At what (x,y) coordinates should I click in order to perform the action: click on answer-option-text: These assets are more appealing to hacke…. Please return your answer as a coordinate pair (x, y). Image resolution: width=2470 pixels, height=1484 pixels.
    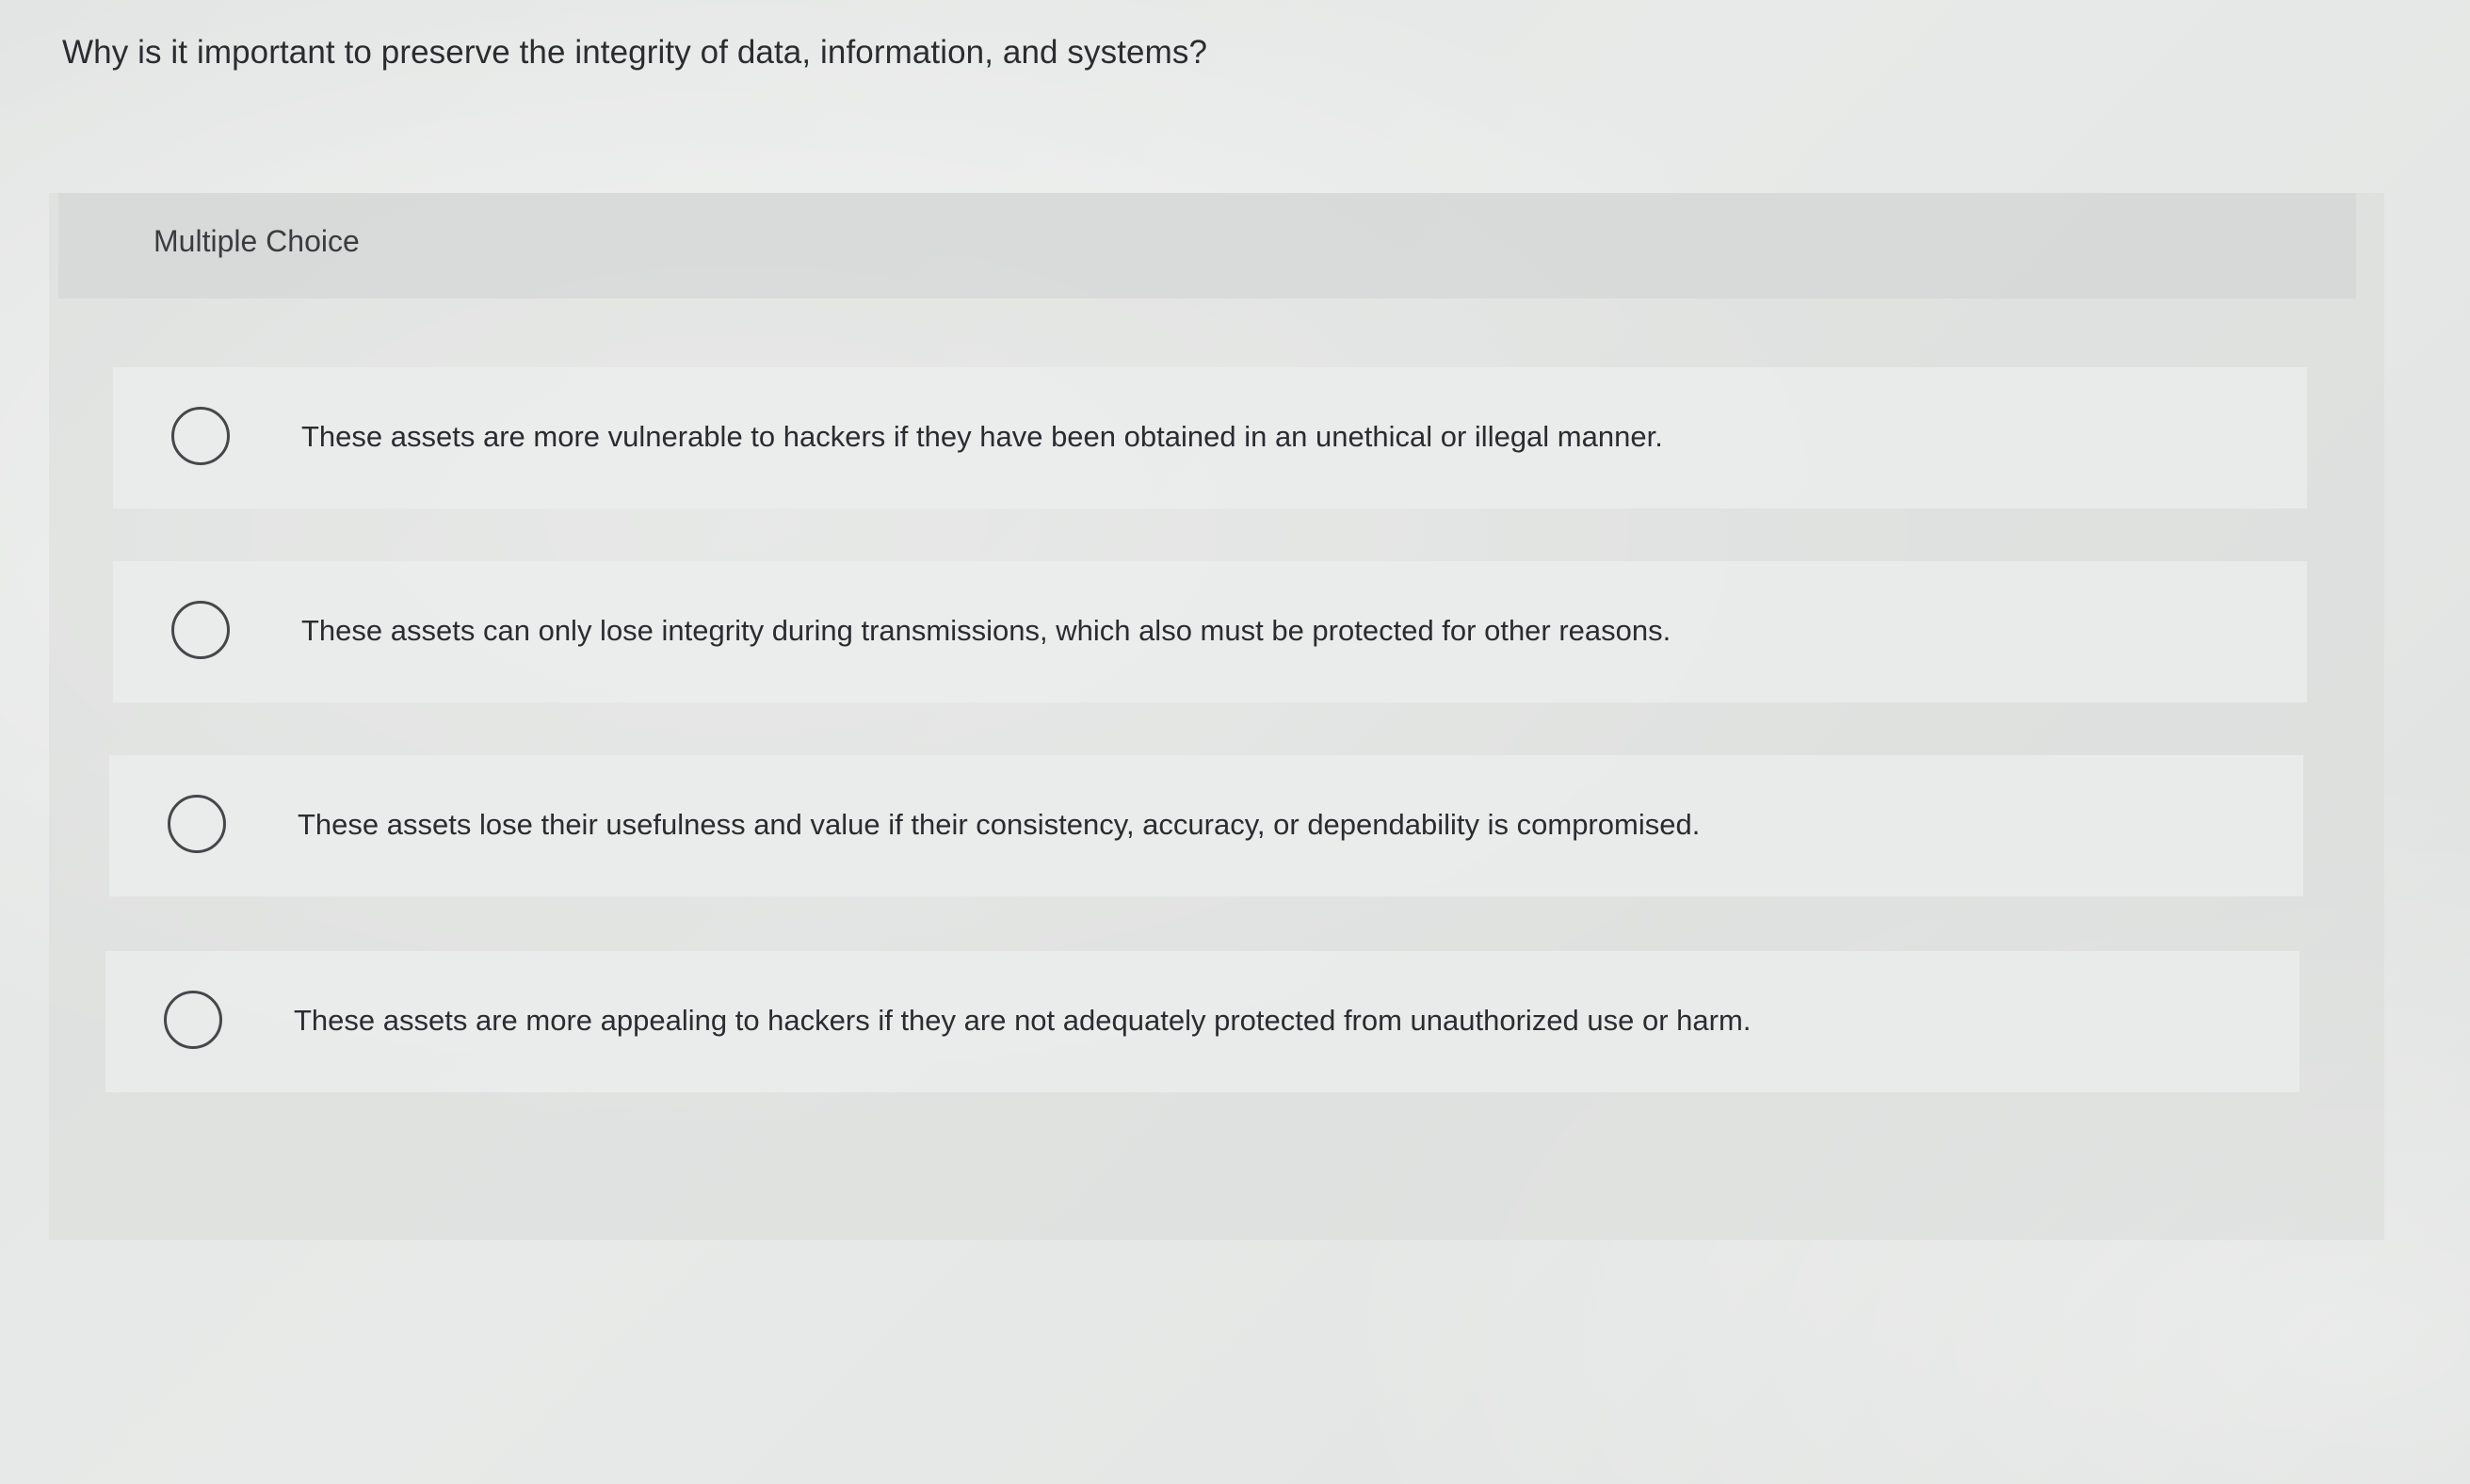
    Looking at the image, I should click on (1023, 1020).